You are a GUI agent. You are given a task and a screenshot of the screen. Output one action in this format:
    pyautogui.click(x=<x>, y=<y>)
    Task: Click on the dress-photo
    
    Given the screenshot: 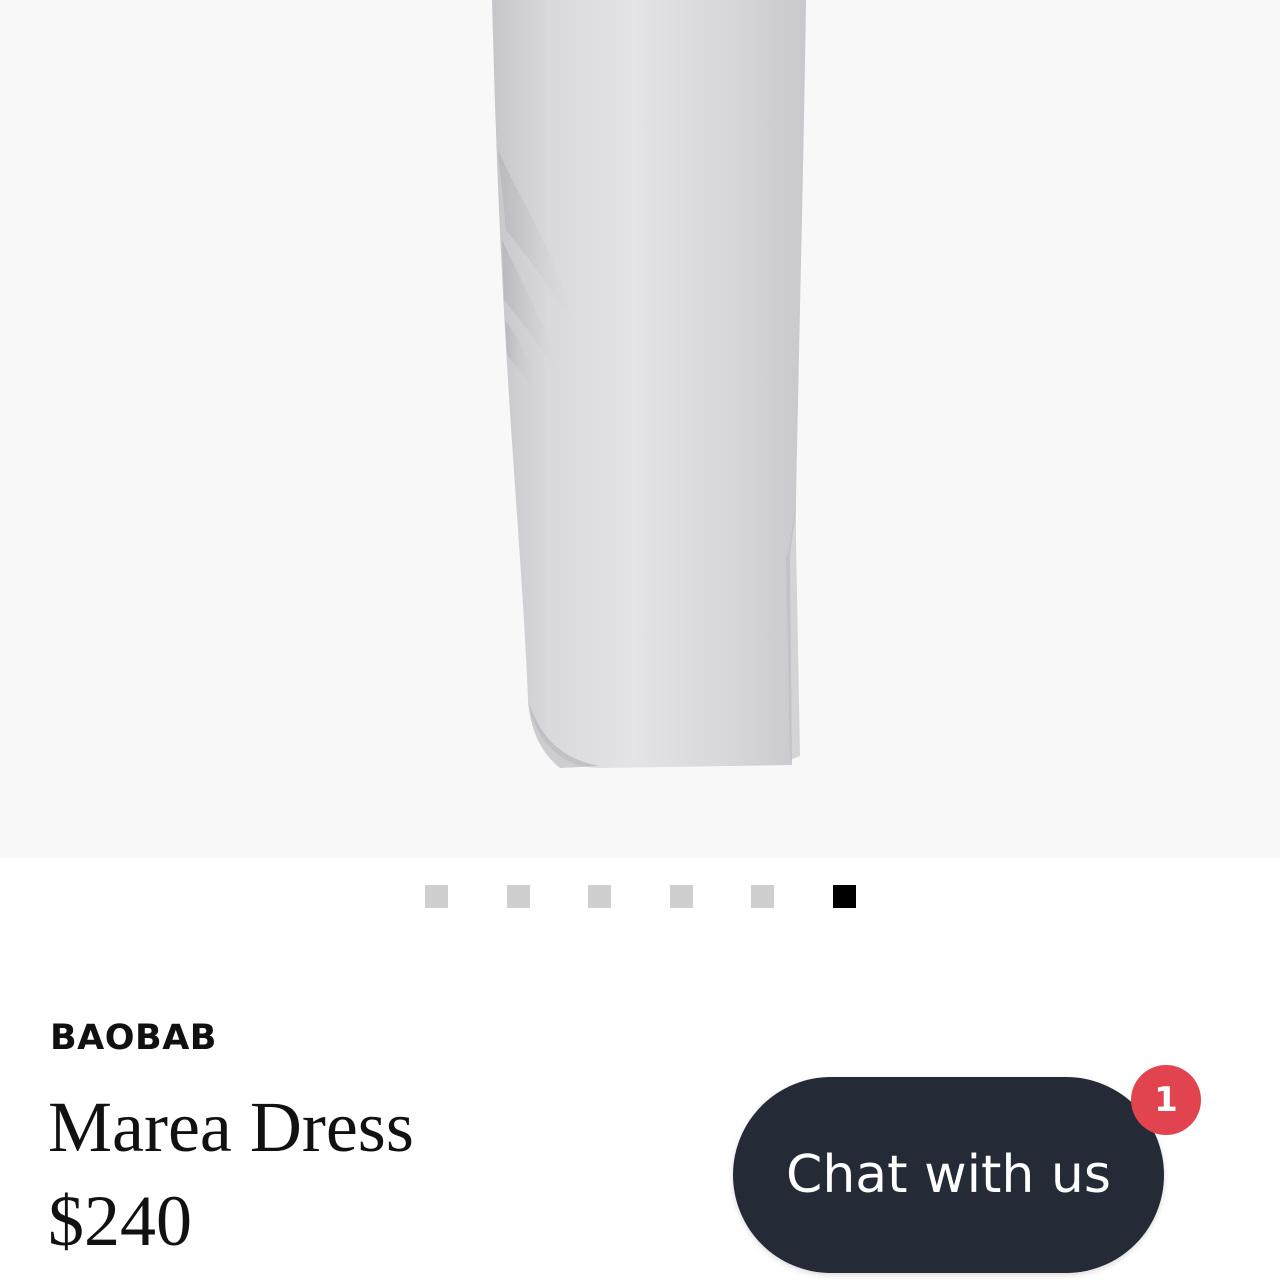 What is the action you would take?
    pyautogui.click(x=649, y=384)
    